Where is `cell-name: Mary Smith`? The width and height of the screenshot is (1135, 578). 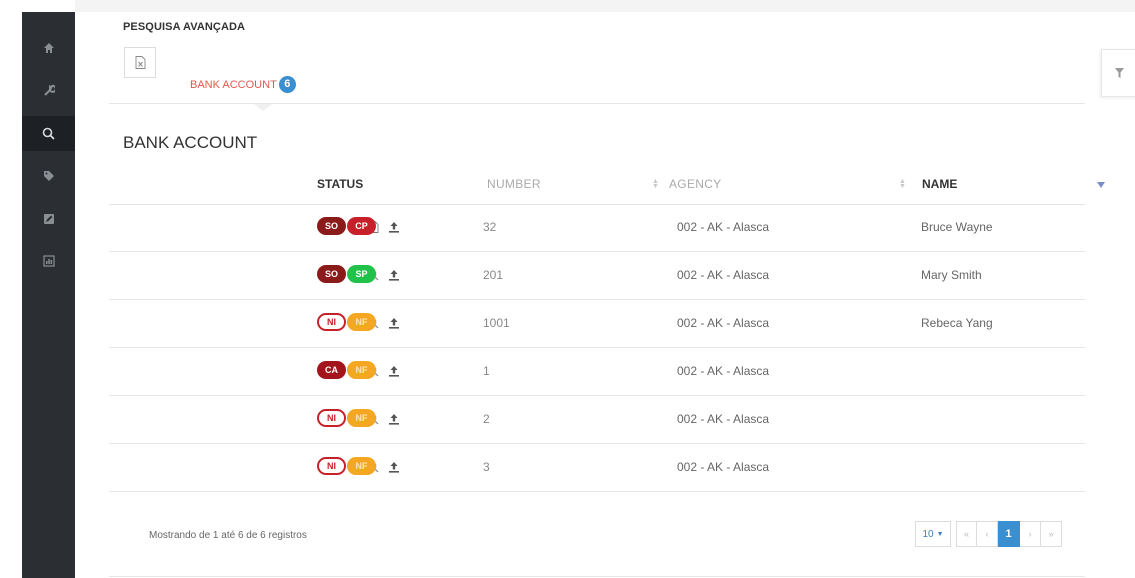
cell-name: Mary Smith is located at coordinates (951, 275).